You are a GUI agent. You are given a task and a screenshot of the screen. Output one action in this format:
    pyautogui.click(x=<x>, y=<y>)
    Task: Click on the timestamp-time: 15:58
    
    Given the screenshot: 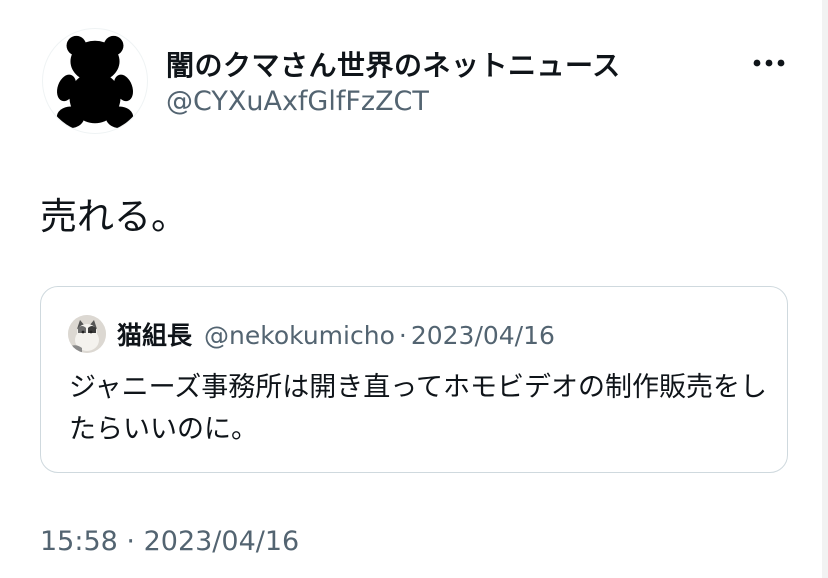 What is the action you would take?
    pyautogui.click(x=79, y=541)
    